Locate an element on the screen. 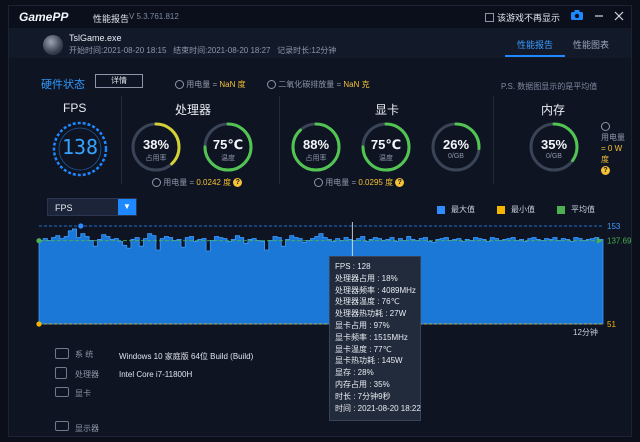 The height and width of the screenshot is (442, 640). version-label: V 5.3.761.812 is located at coordinates (154, 16).